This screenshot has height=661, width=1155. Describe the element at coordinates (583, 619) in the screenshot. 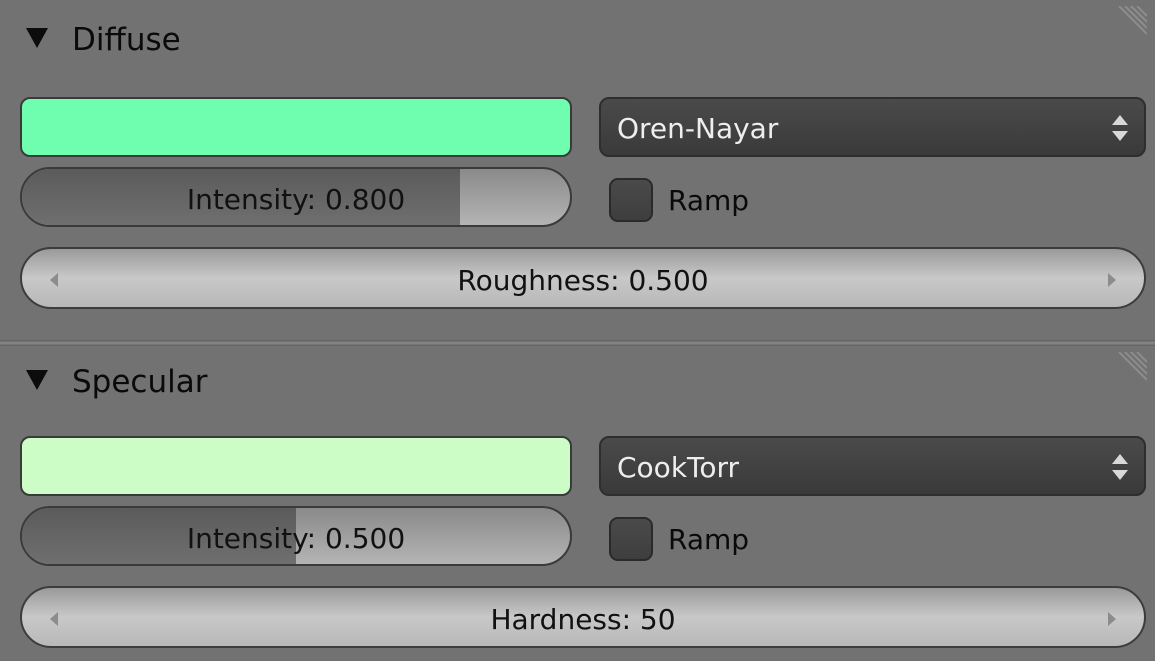

I see `hardness-text: Hardness: 50` at that location.